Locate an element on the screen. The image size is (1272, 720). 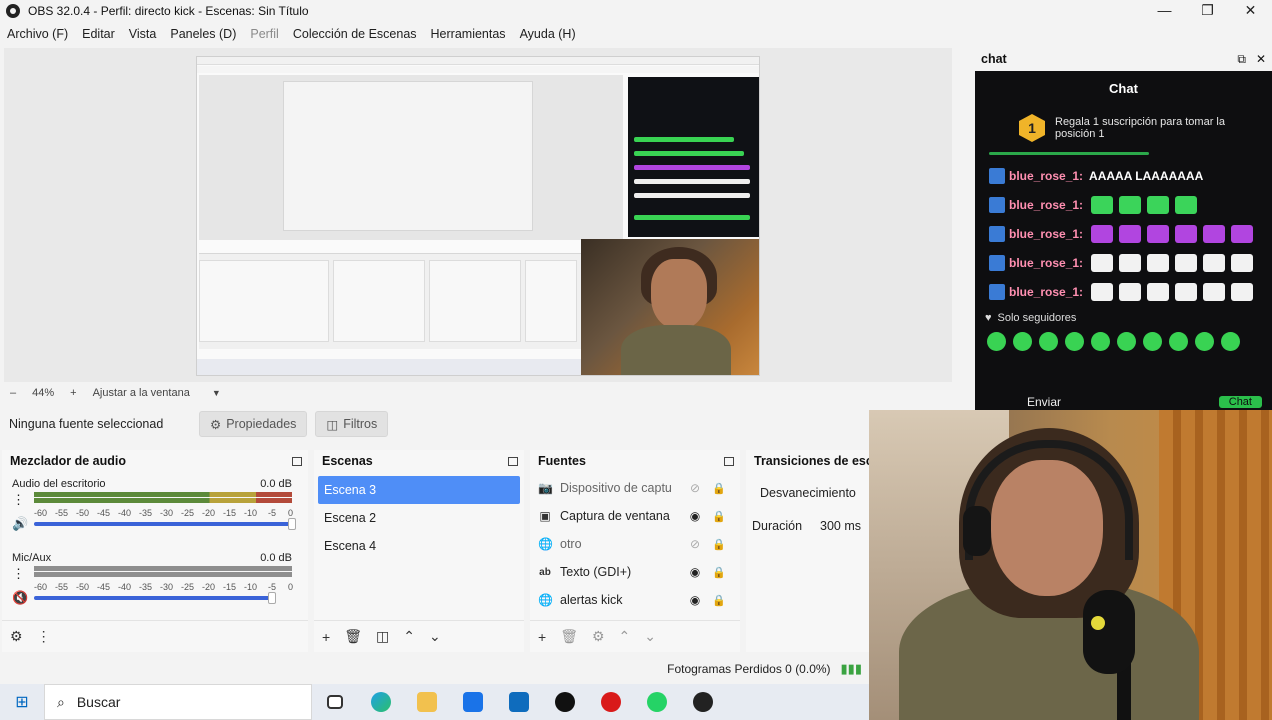
more-options-icon: ⋮ is located at coordinates (44, 636).